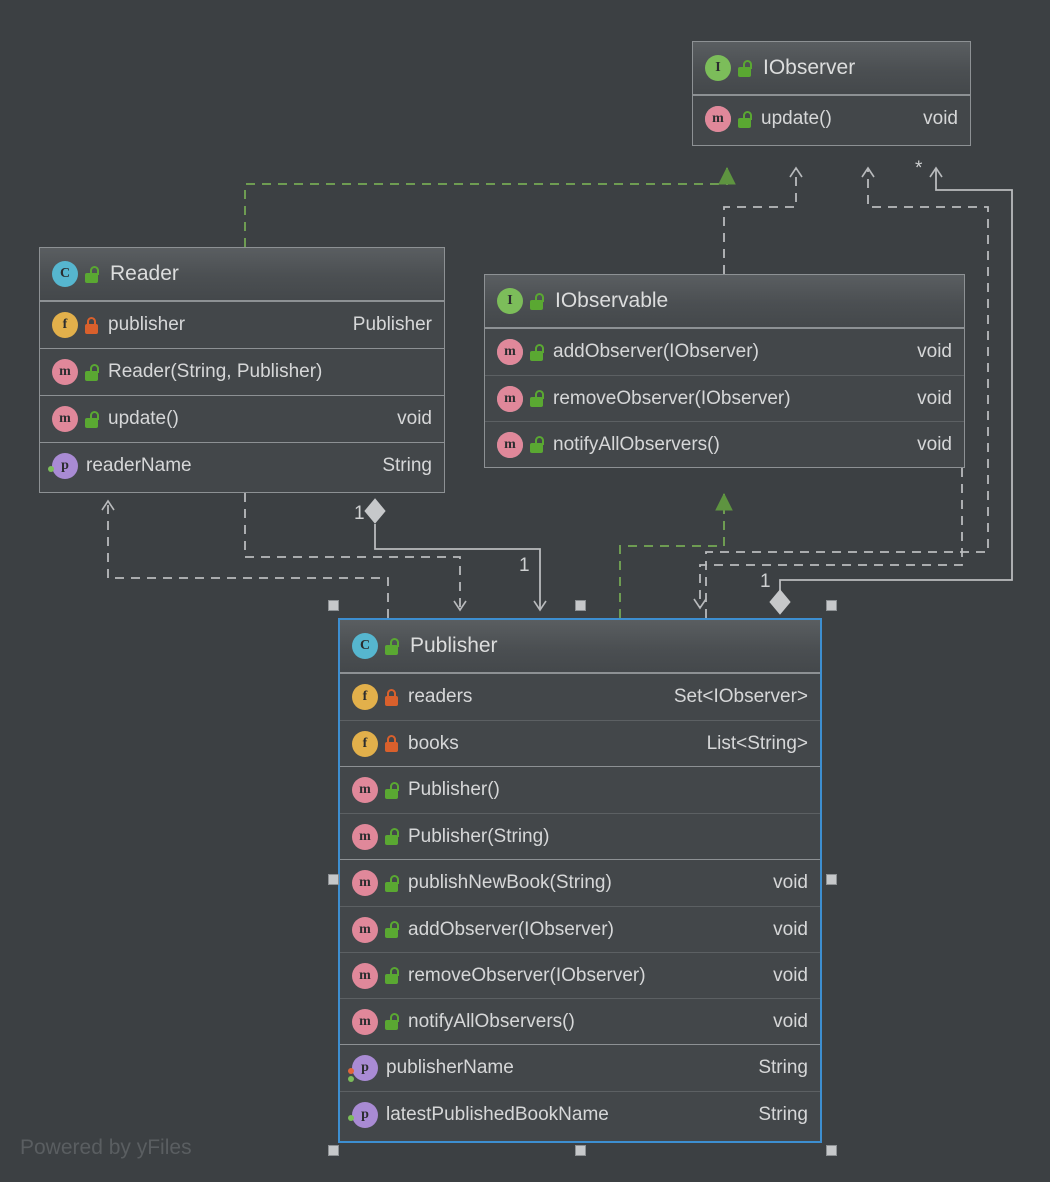  Describe the element at coordinates (809, 67) in the screenshot. I see `node-title-iobserver: IObserver` at that location.